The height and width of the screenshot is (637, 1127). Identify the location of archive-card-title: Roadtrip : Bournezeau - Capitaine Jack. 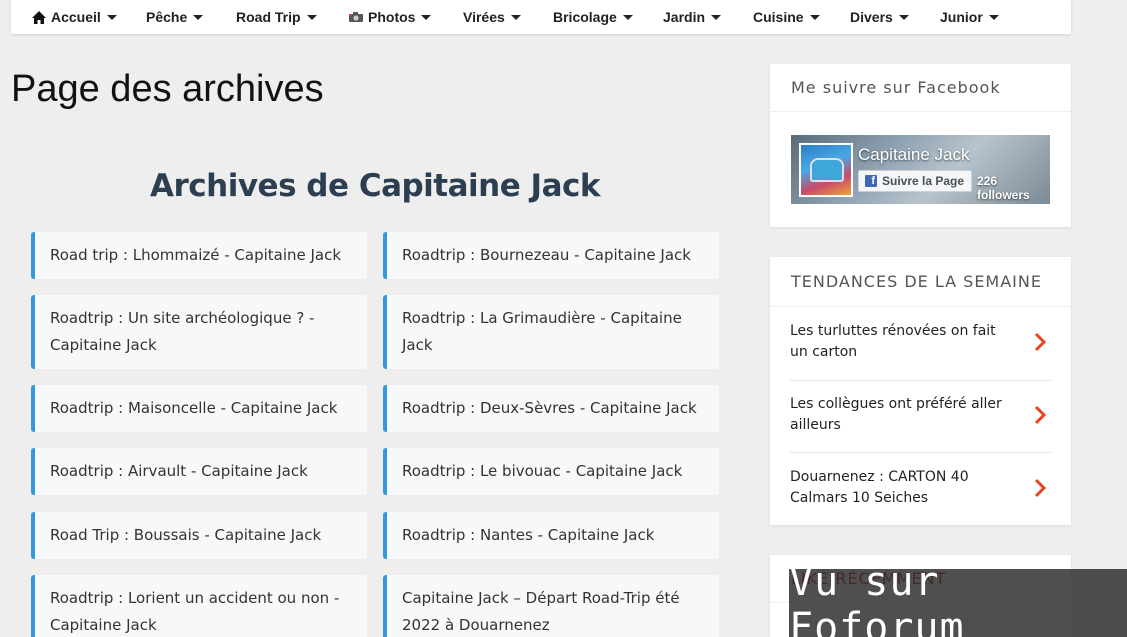
(546, 255).